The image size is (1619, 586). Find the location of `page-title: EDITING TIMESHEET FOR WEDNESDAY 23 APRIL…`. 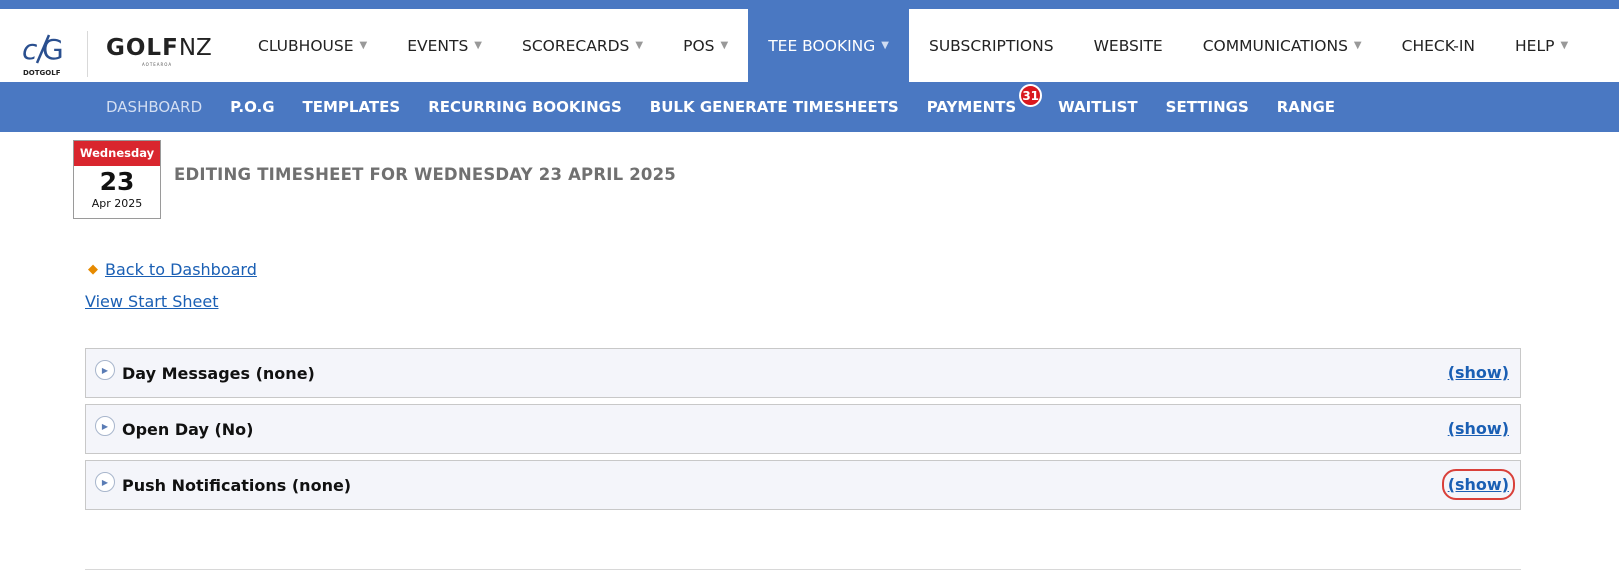

page-title: EDITING TIMESHEET FOR WEDNESDAY 23 APRIL… is located at coordinates (425, 174).